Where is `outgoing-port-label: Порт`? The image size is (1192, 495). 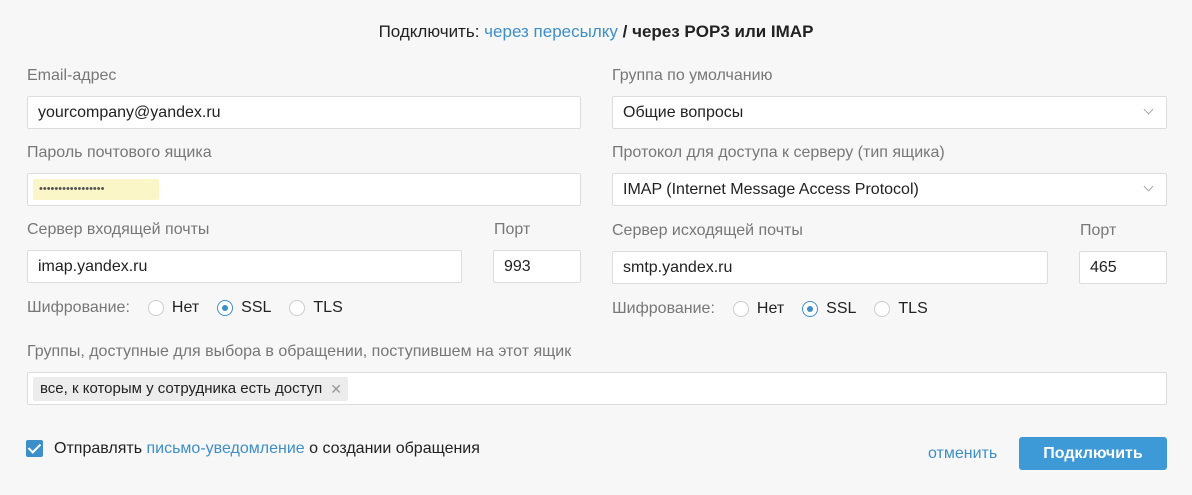 outgoing-port-label: Порт is located at coordinates (1098, 230).